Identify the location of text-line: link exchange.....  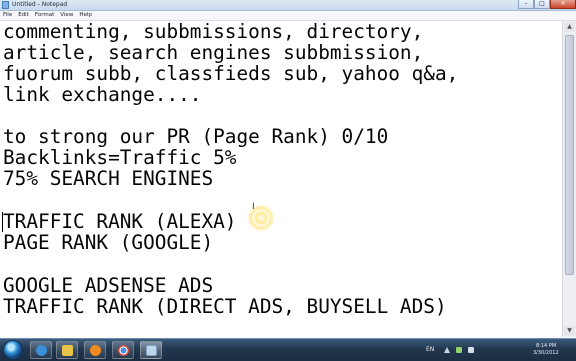
(102, 94).